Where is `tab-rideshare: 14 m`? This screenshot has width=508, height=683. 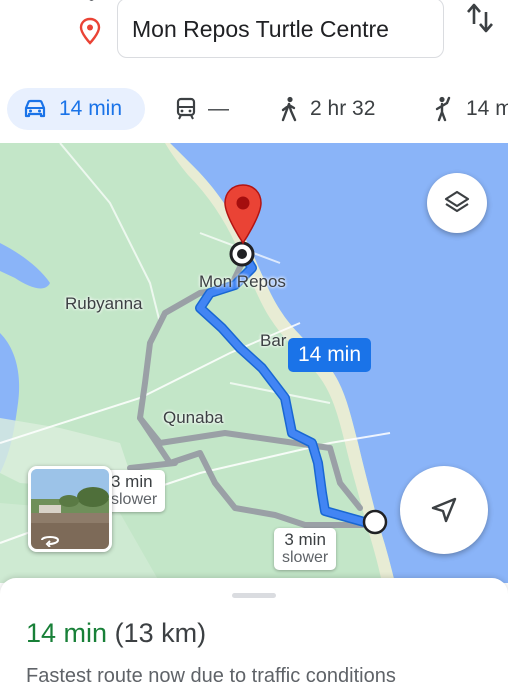
tab-rideshare: 14 m is located at coordinates (471, 109).